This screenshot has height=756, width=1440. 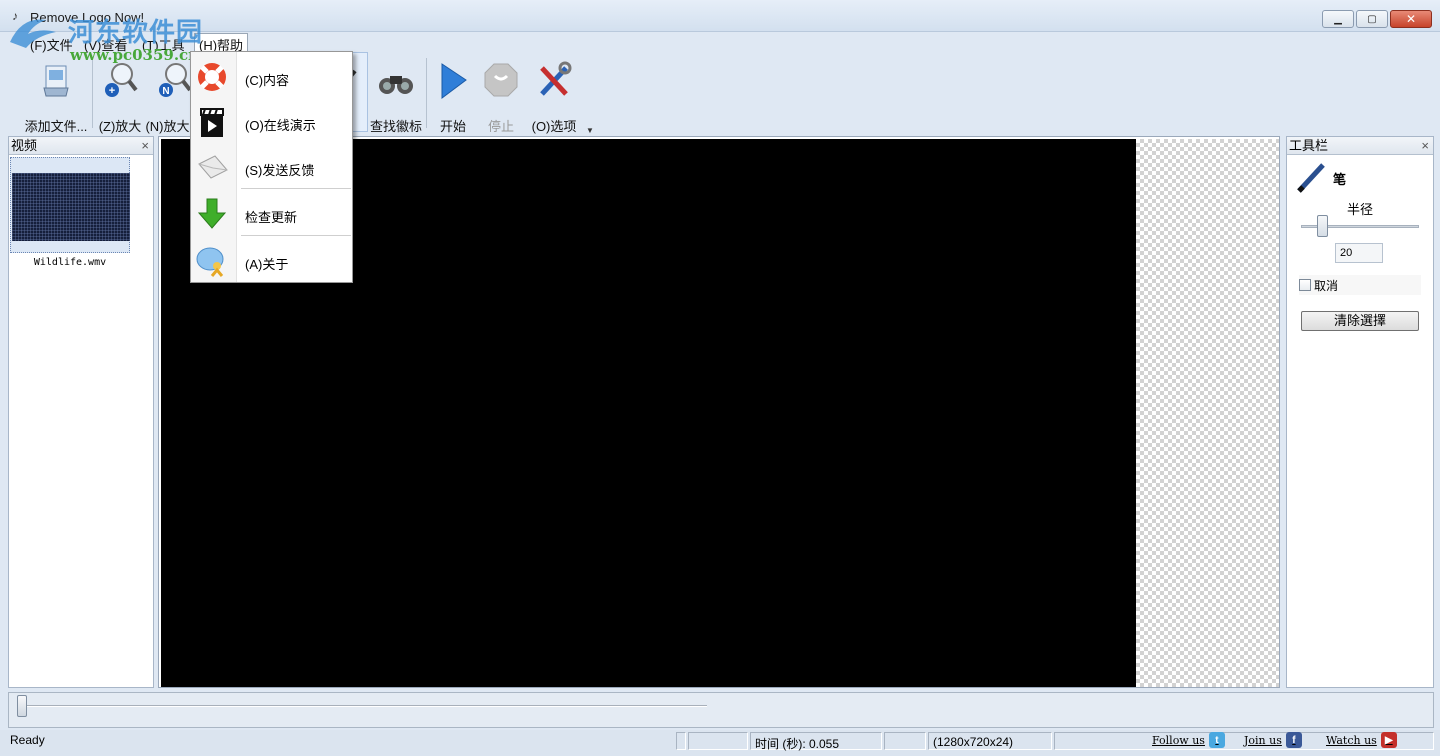 I want to click on minimize-button: ▁, so click(x=1338, y=19).